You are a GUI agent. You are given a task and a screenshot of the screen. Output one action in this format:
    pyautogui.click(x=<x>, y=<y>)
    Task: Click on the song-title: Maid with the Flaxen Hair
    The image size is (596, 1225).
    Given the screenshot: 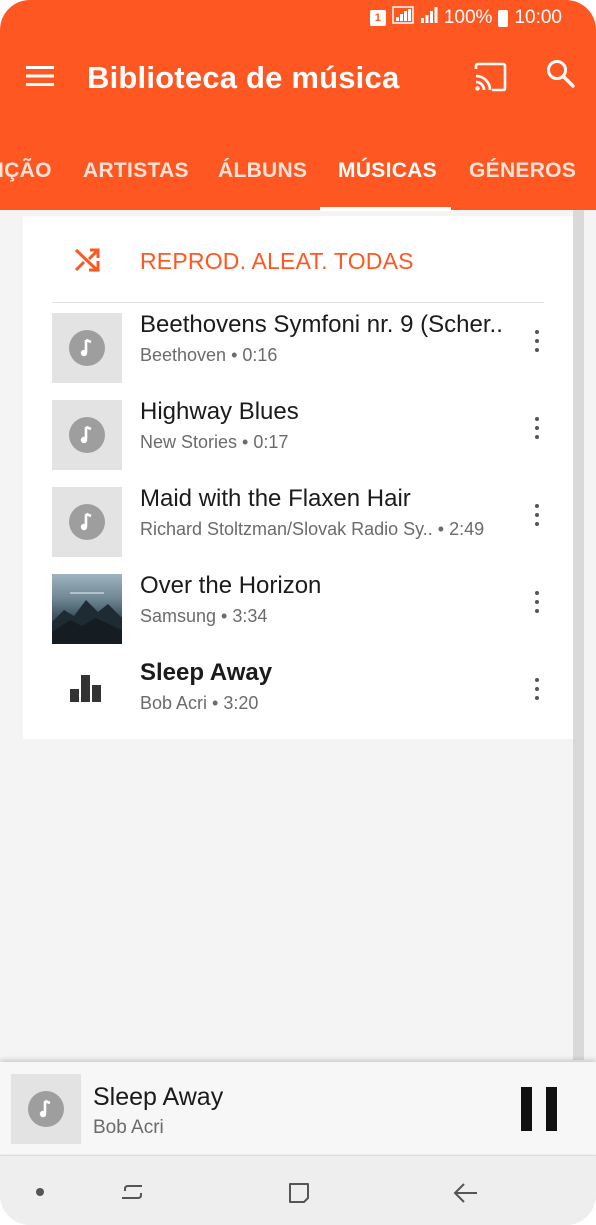 What is the action you would take?
    pyautogui.click(x=275, y=498)
    